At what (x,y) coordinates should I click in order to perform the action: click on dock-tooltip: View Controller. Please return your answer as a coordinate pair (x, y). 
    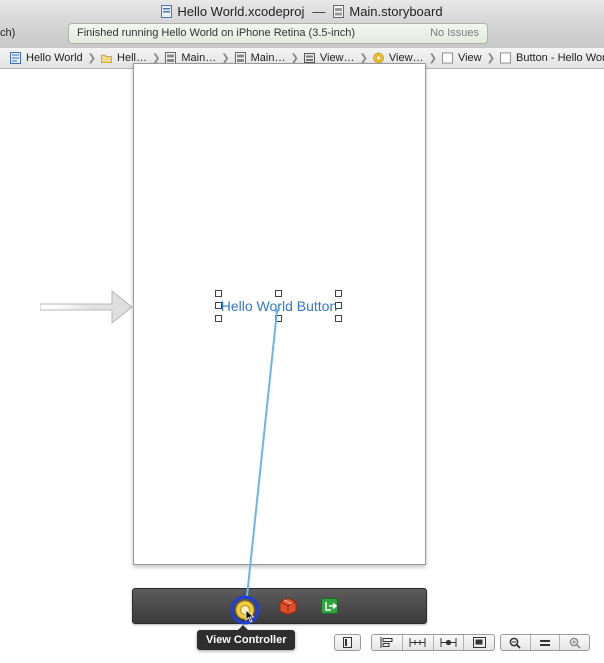
    Looking at the image, I should click on (246, 637).